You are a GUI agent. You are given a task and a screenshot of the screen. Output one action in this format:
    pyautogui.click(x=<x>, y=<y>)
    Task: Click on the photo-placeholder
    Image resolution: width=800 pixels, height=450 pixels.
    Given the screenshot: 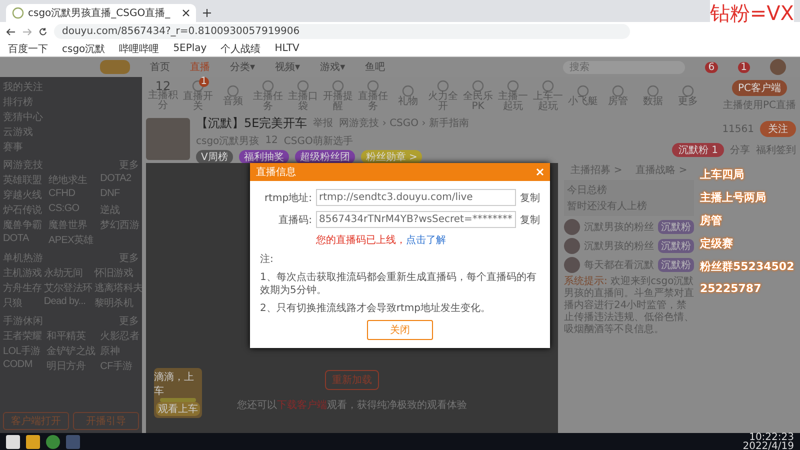 What is the action you would take?
    pyautogui.click(x=168, y=139)
    